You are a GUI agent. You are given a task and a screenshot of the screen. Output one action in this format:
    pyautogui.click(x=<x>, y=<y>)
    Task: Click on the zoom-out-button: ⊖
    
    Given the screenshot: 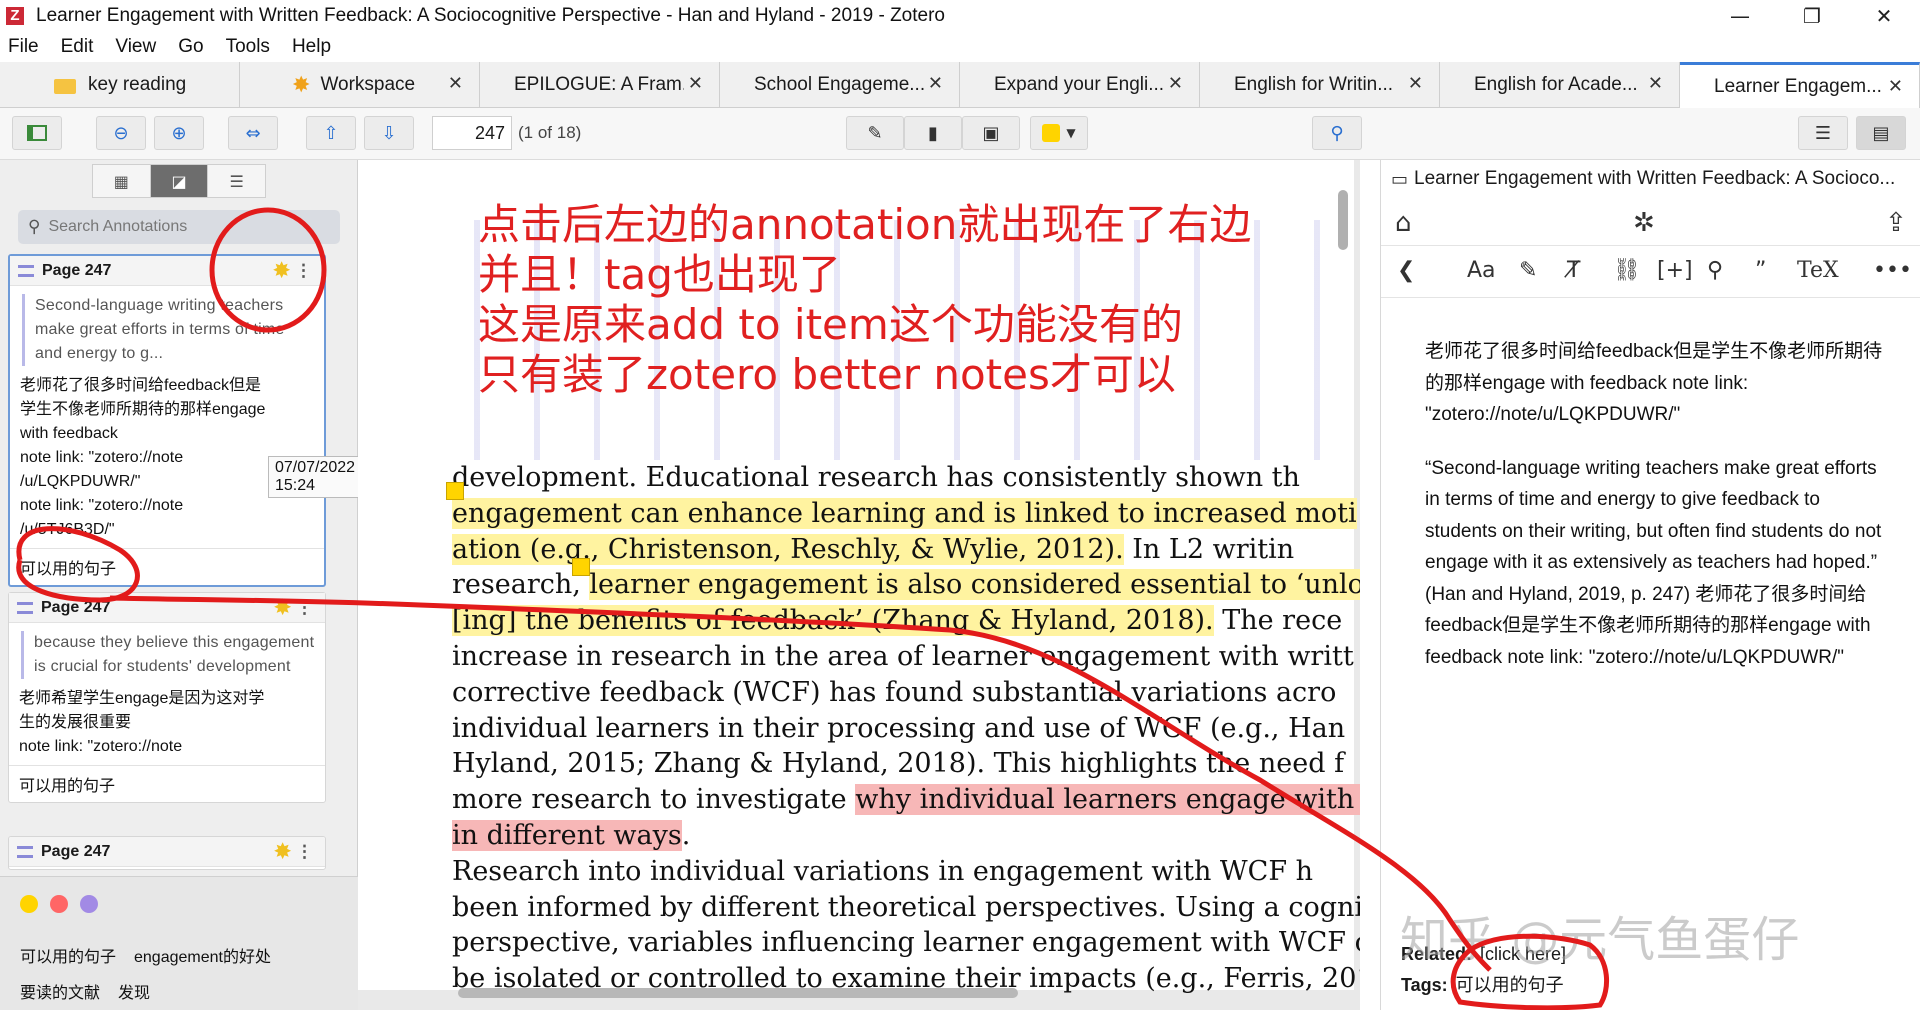 What is the action you would take?
    pyautogui.click(x=121, y=133)
    